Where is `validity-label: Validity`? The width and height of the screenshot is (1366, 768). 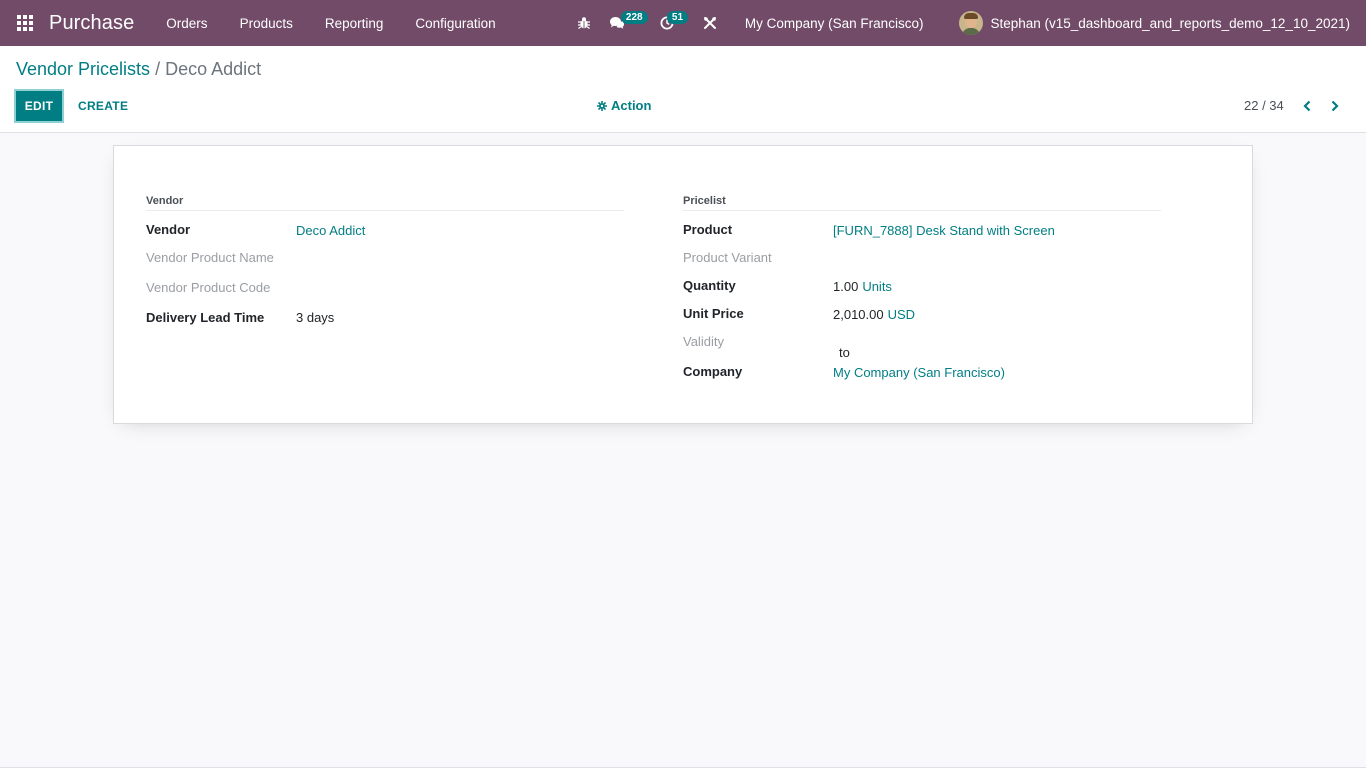
validity-label: Validity is located at coordinates (703, 341).